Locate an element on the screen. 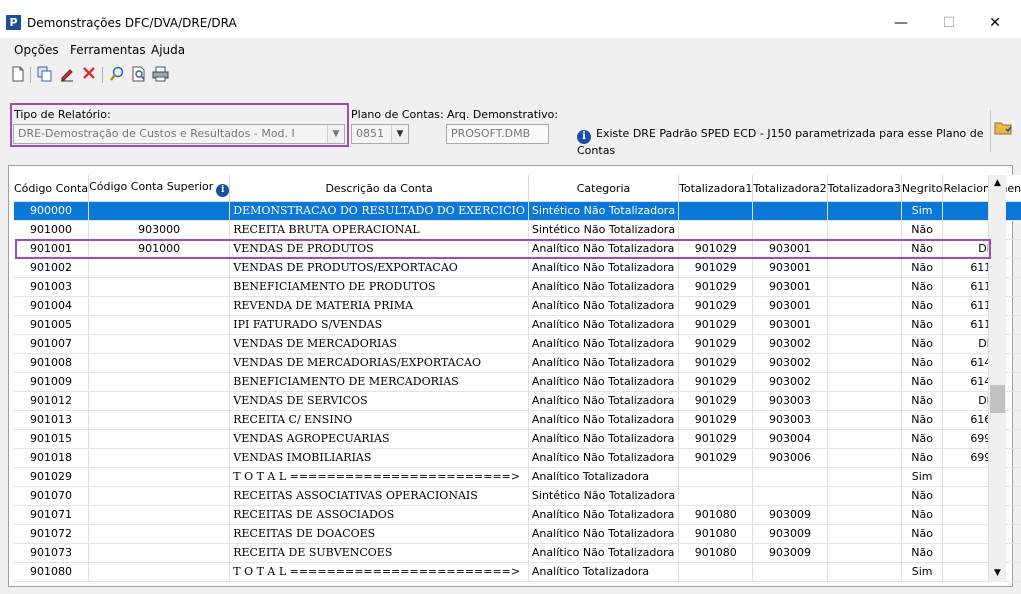 Image resolution: width=1021 pixels, height=594 pixels. menu-ajuda: Ajuda is located at coordinates (168, 50).